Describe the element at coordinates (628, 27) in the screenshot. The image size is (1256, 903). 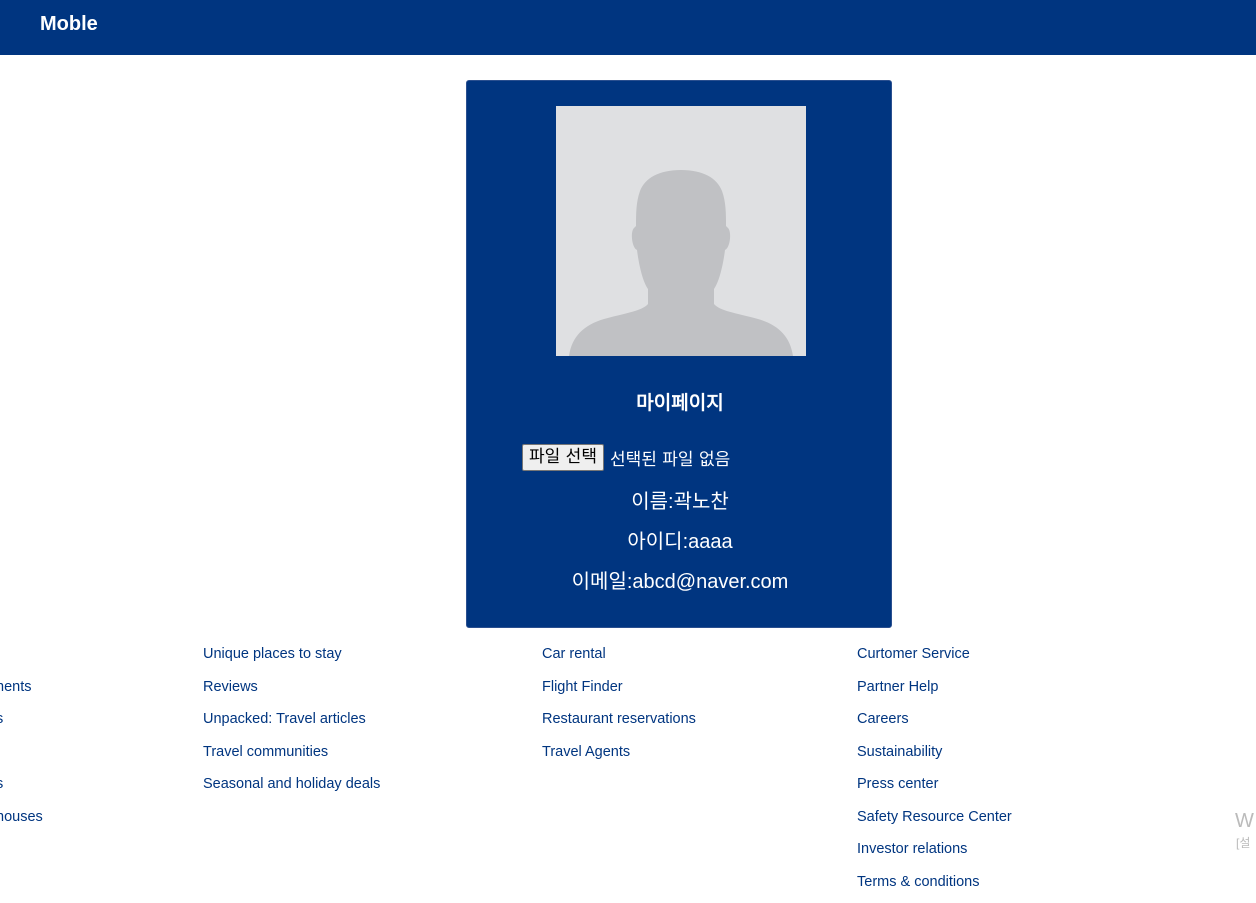
I see `top-navigation-bar: Moble` at that location.